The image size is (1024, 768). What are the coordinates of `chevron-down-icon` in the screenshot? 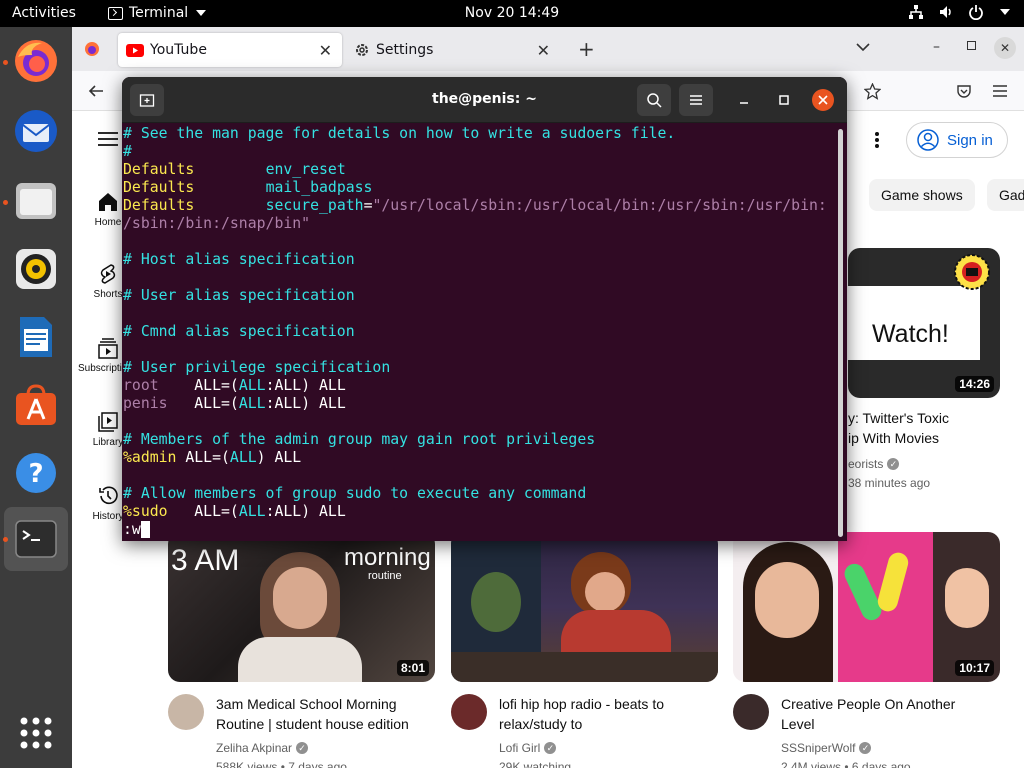 It's located at (1005, 12).